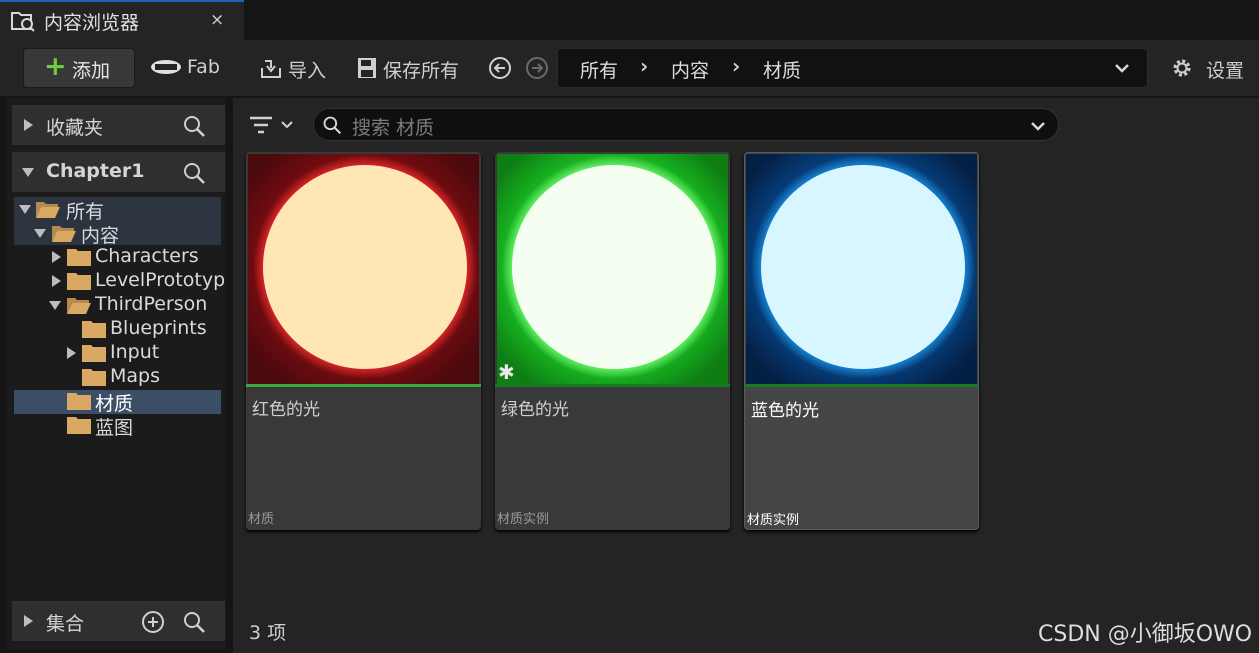 The width and height of the screenshot is (1259, 653). I want to click on collections-title: 集合, so click(65, 624).